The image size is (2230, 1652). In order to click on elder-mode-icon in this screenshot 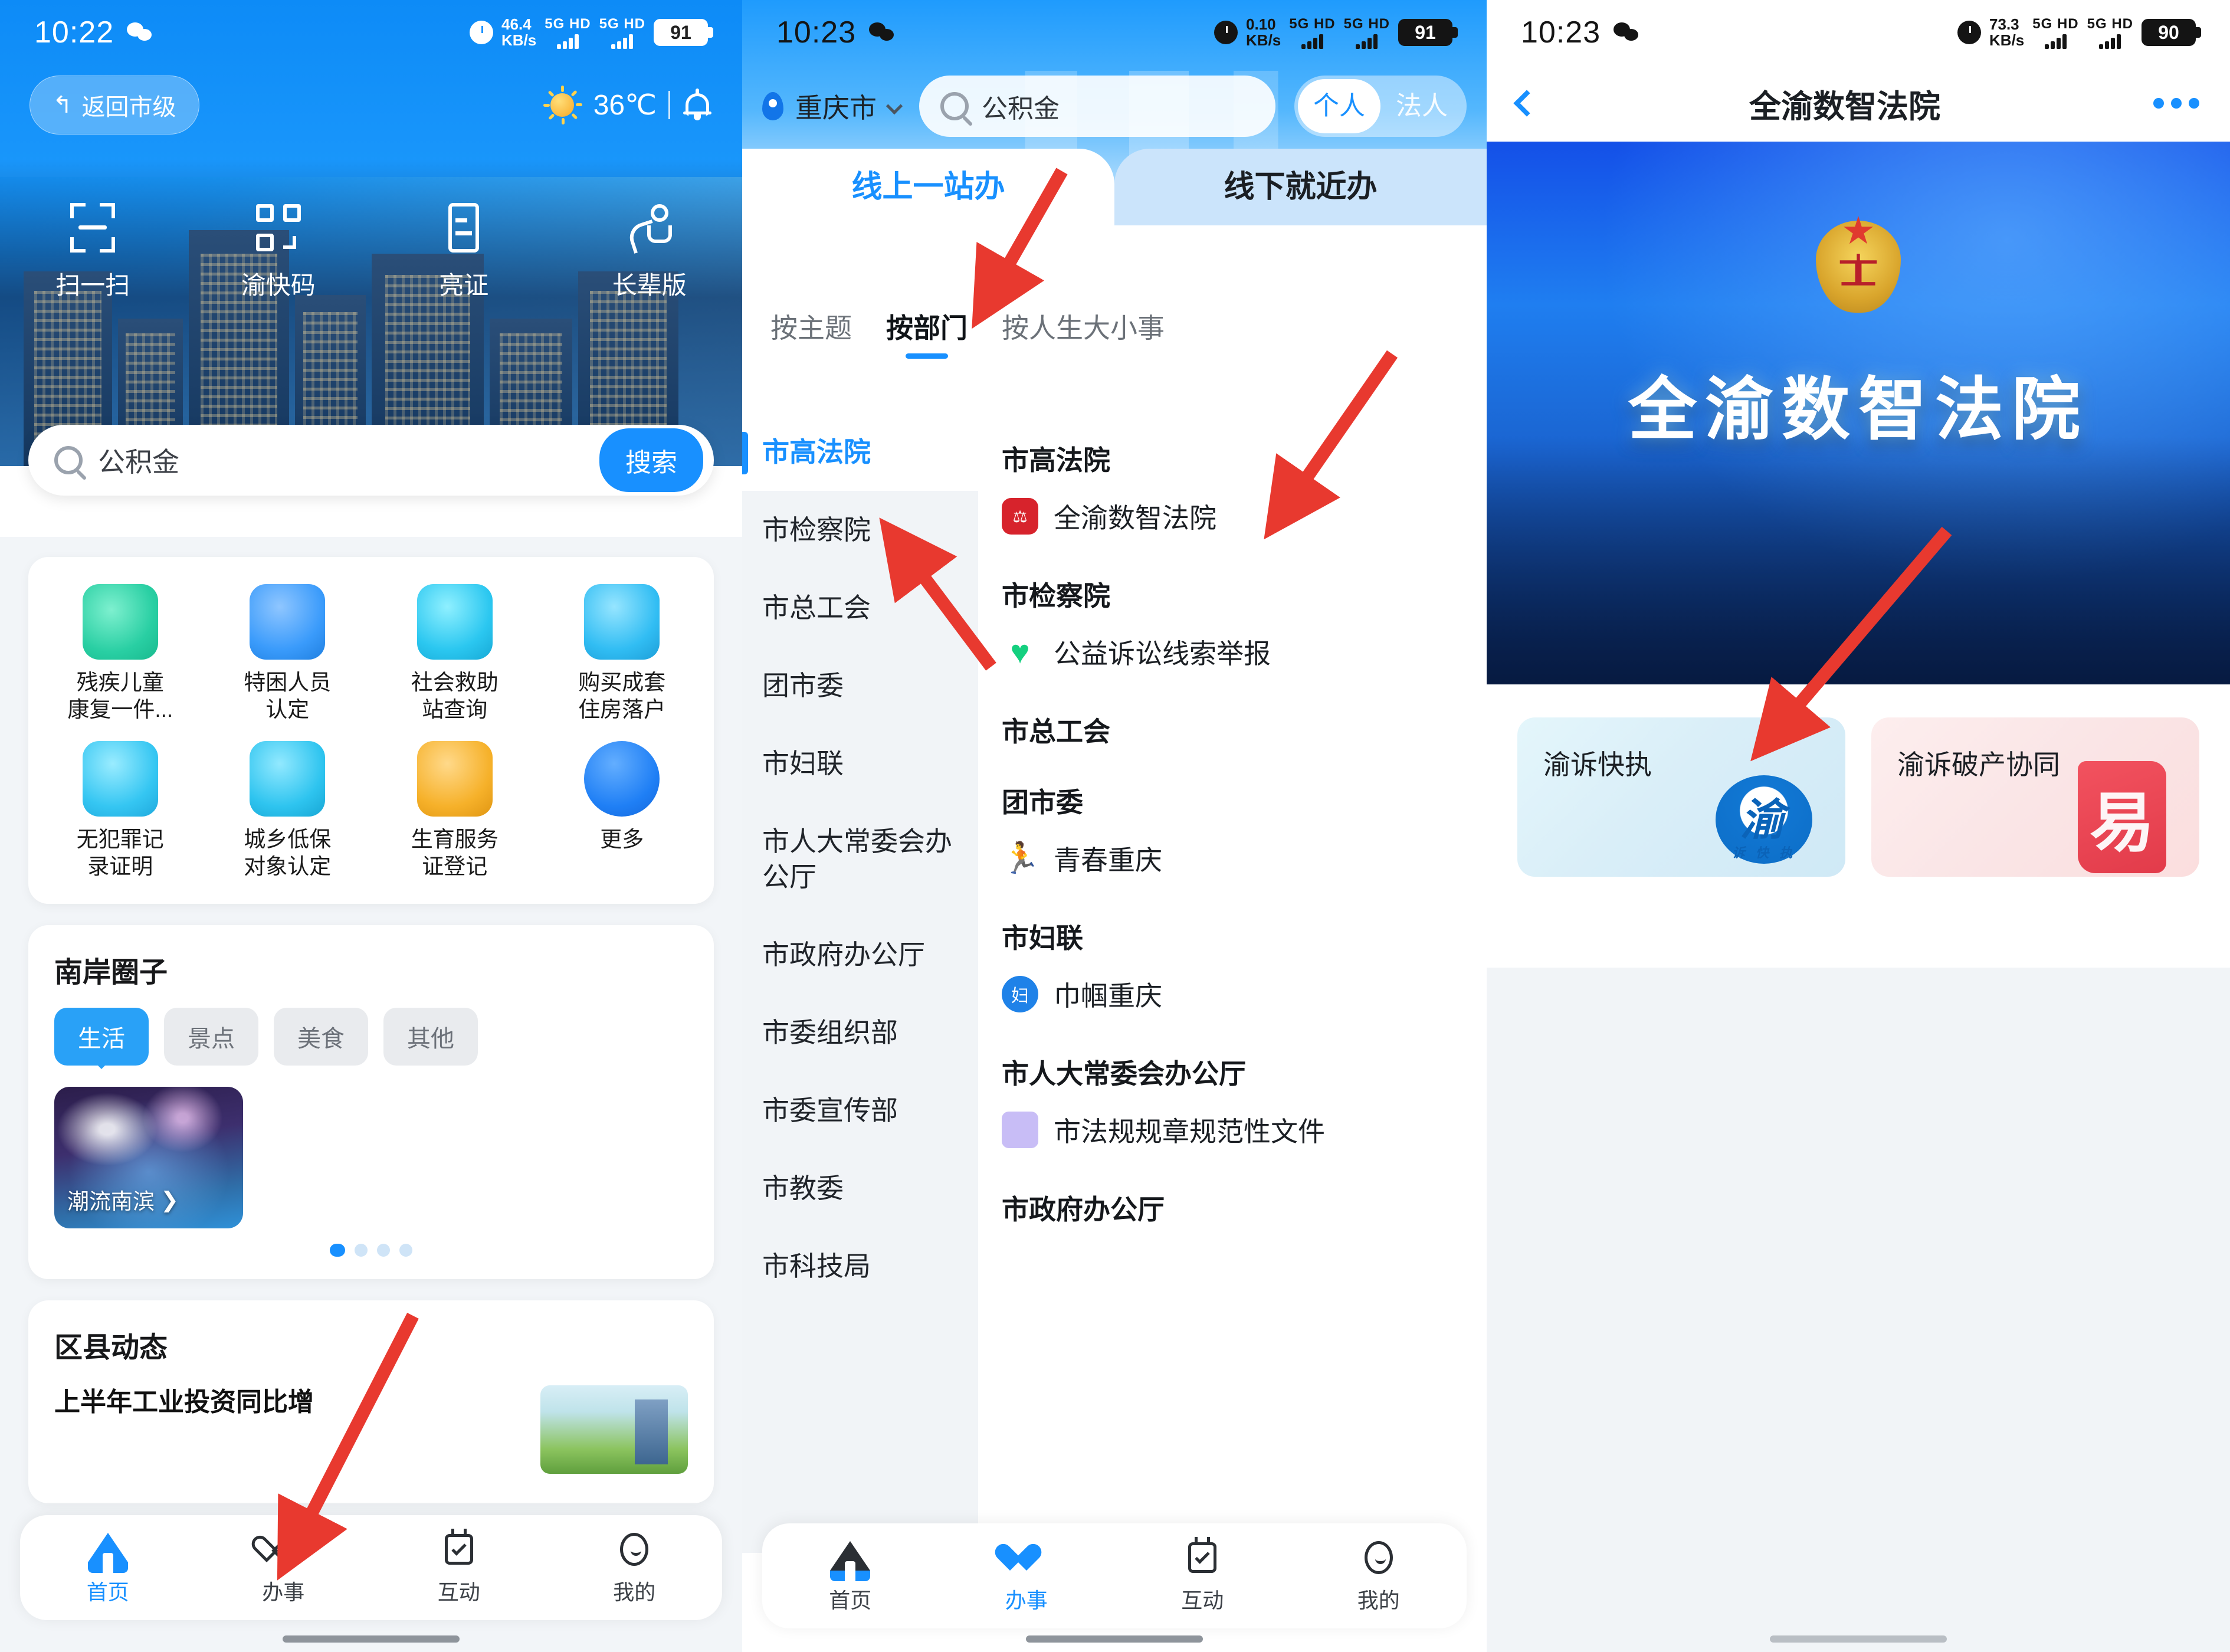, I will do `click(649, 228)`.